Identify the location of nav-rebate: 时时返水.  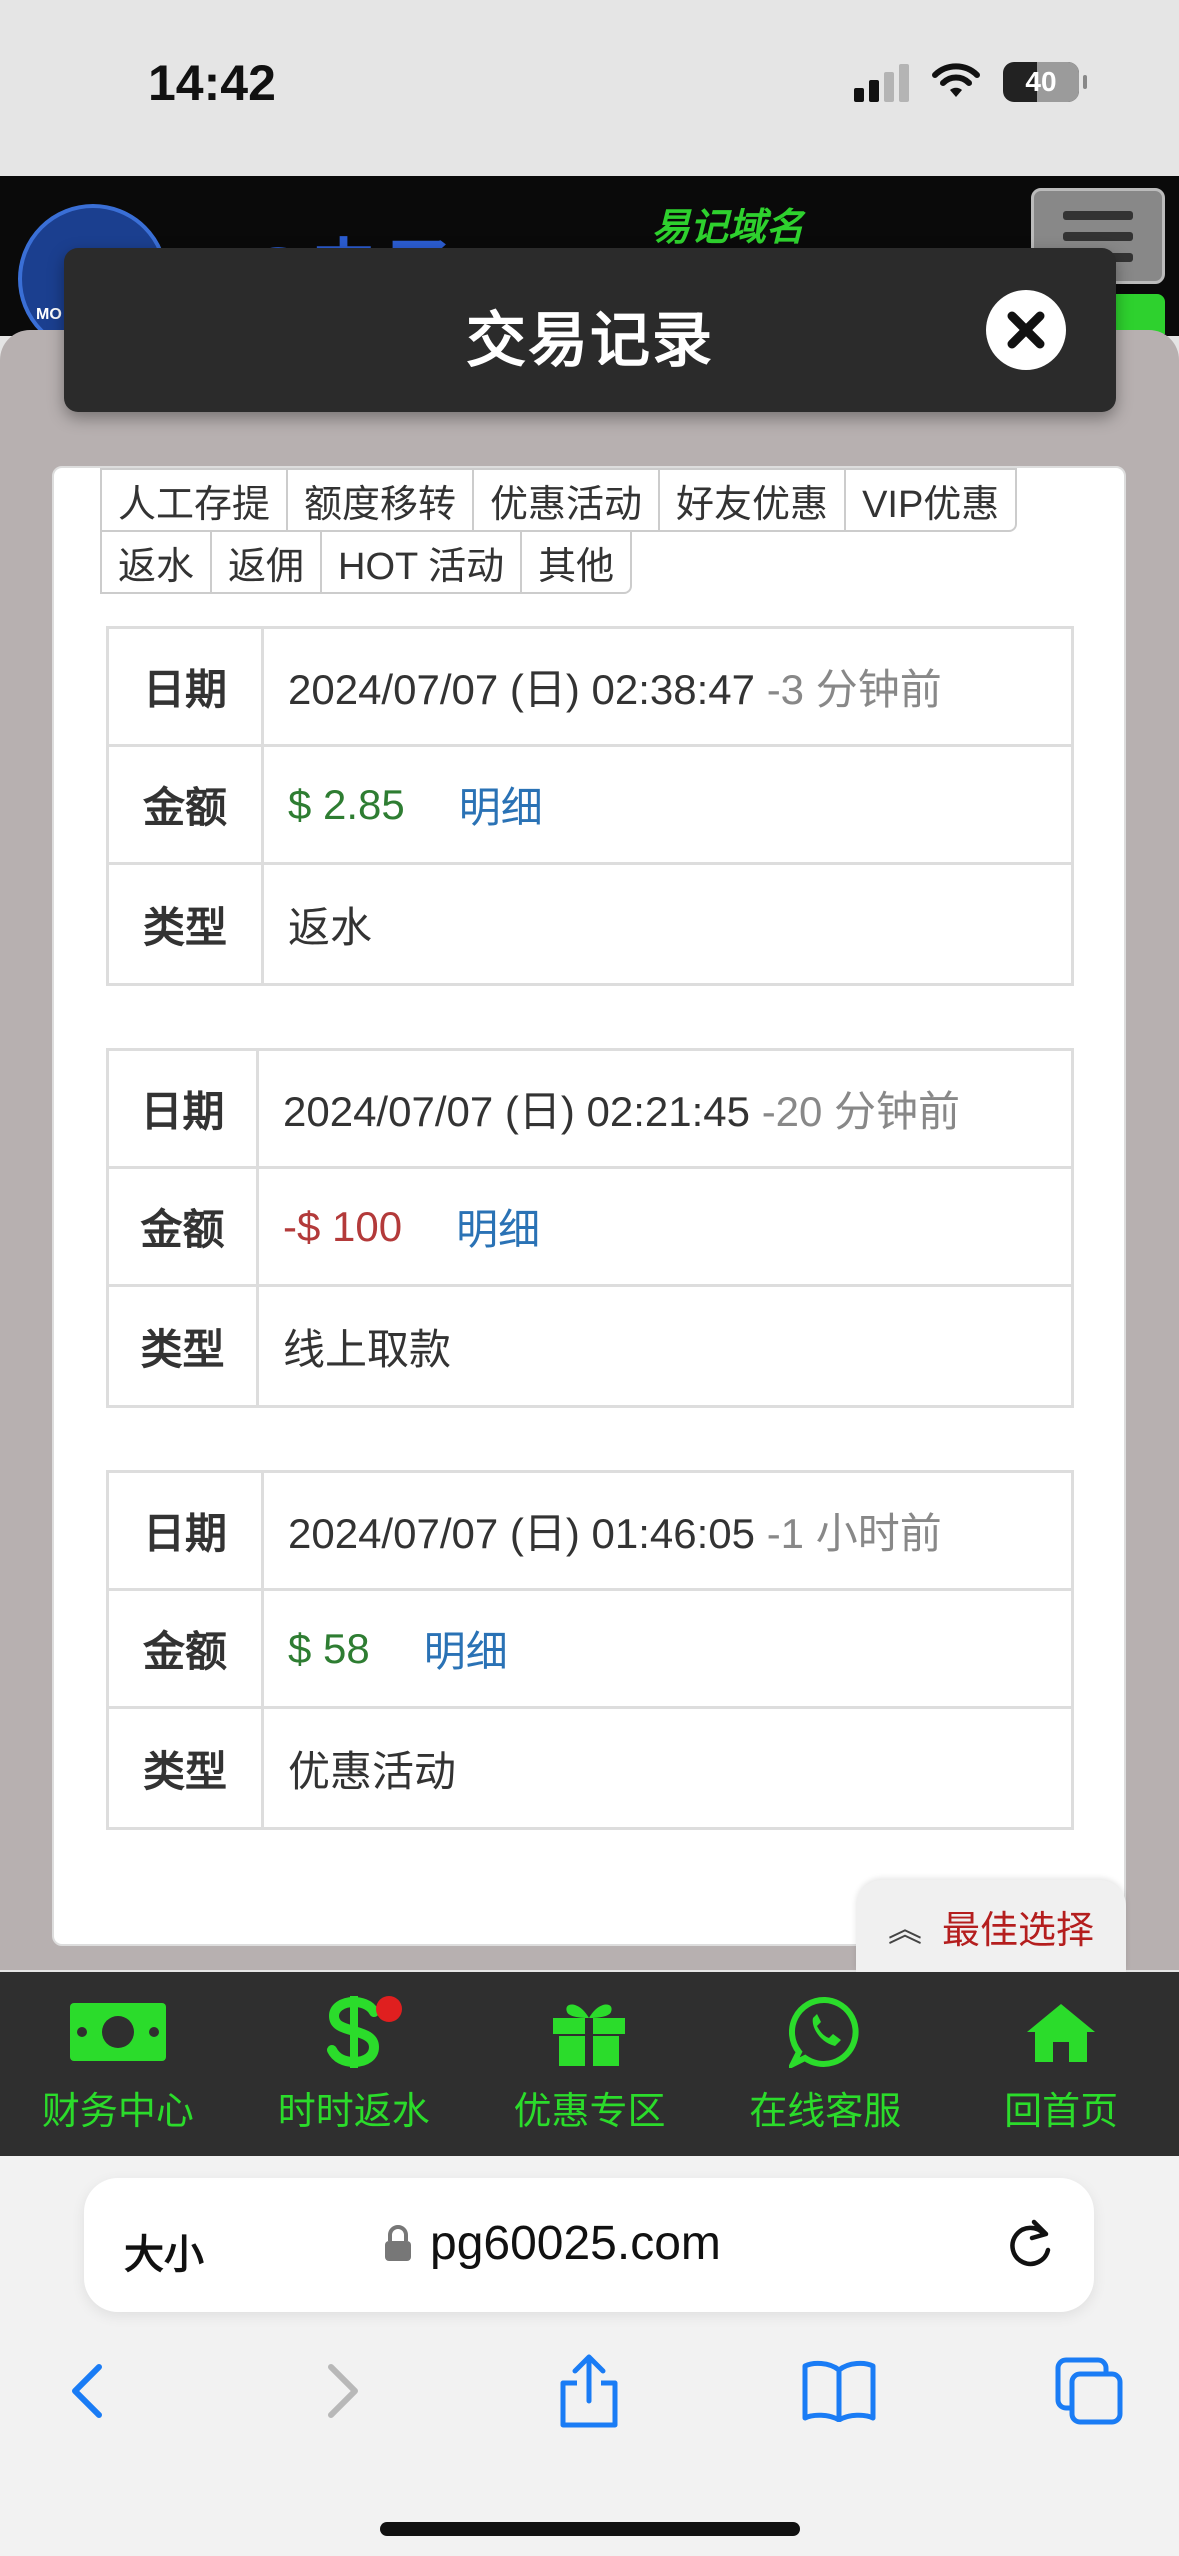
(354, 2064).